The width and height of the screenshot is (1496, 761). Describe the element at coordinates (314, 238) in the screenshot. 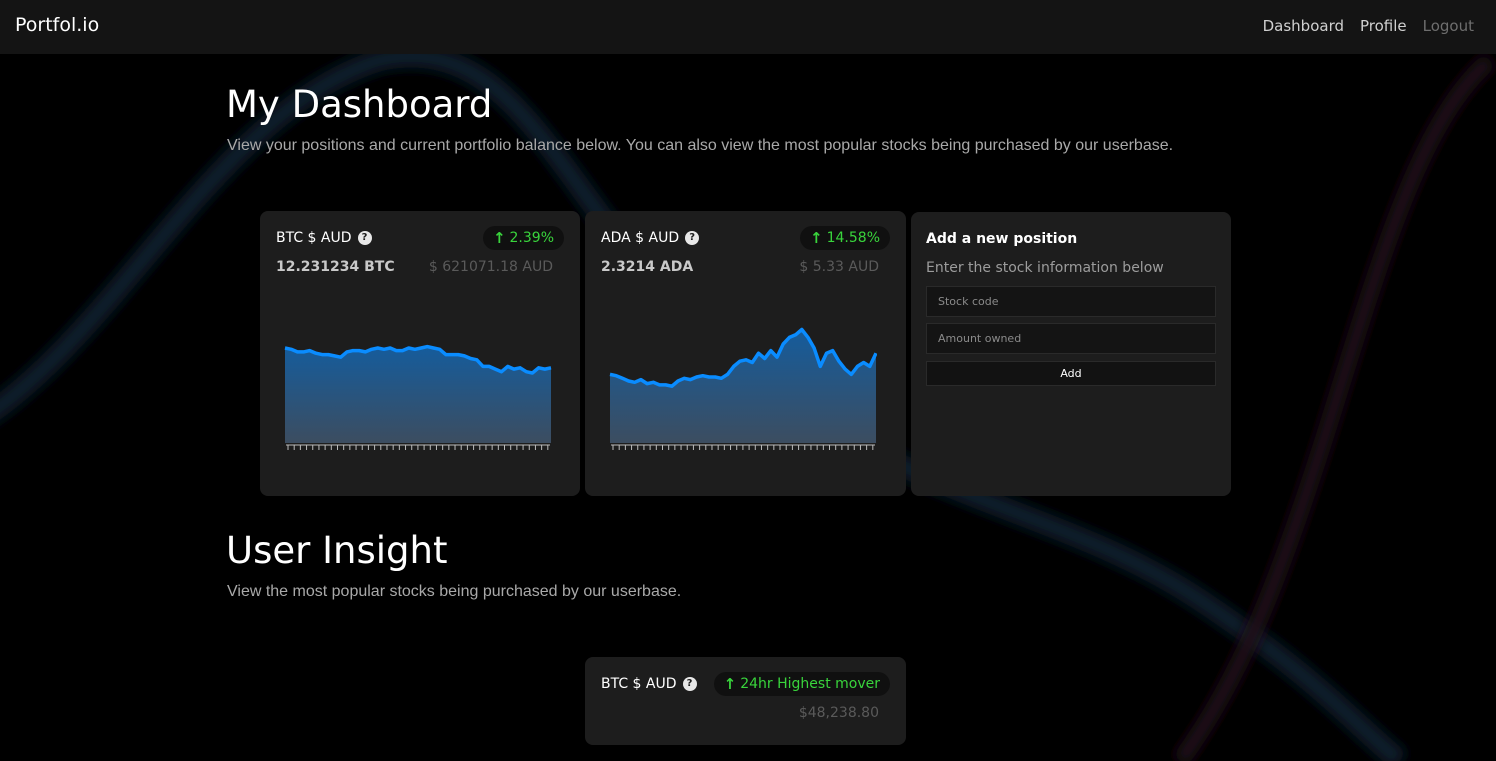

I see `position-title: BTC $ AUD` at that location.